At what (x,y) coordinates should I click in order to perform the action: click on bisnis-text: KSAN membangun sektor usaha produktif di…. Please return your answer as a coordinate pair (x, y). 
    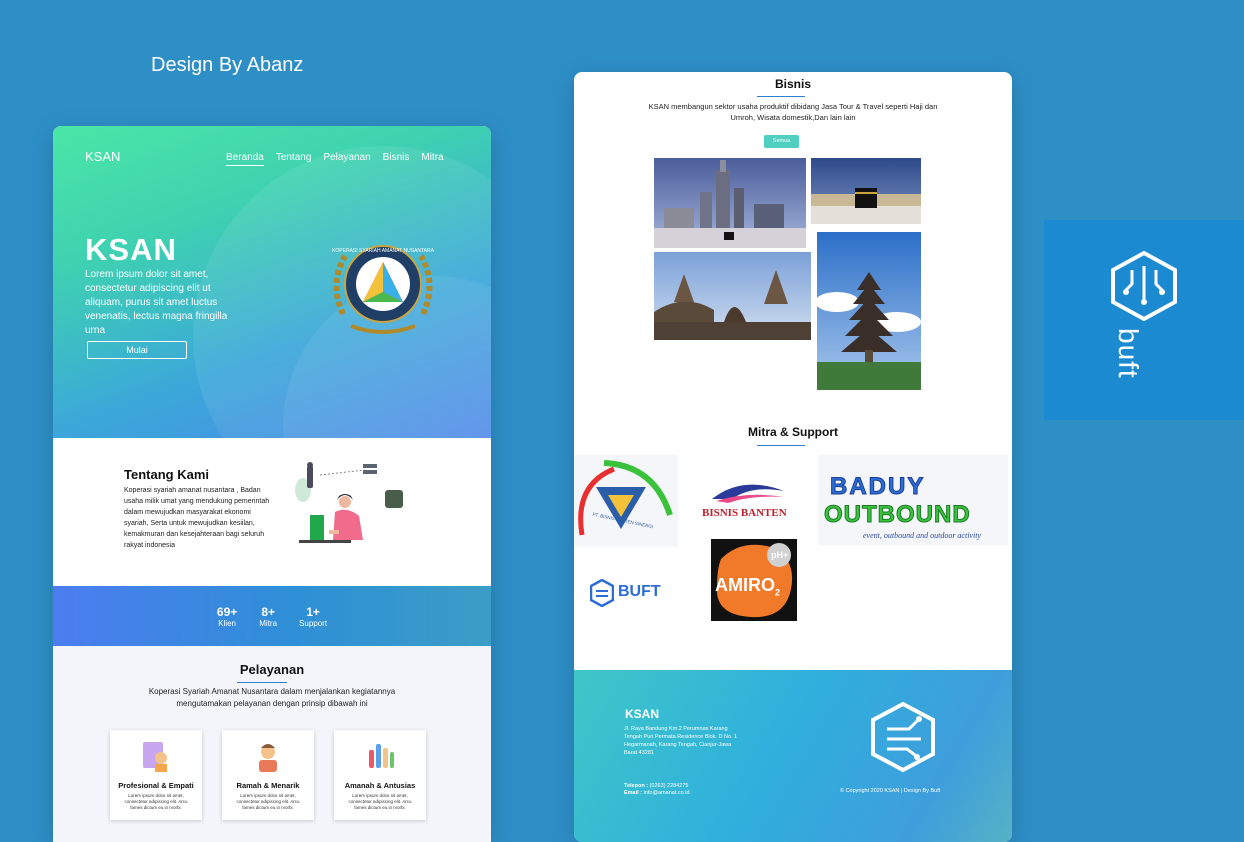
    Looking at the image, I should click on (793, 112).